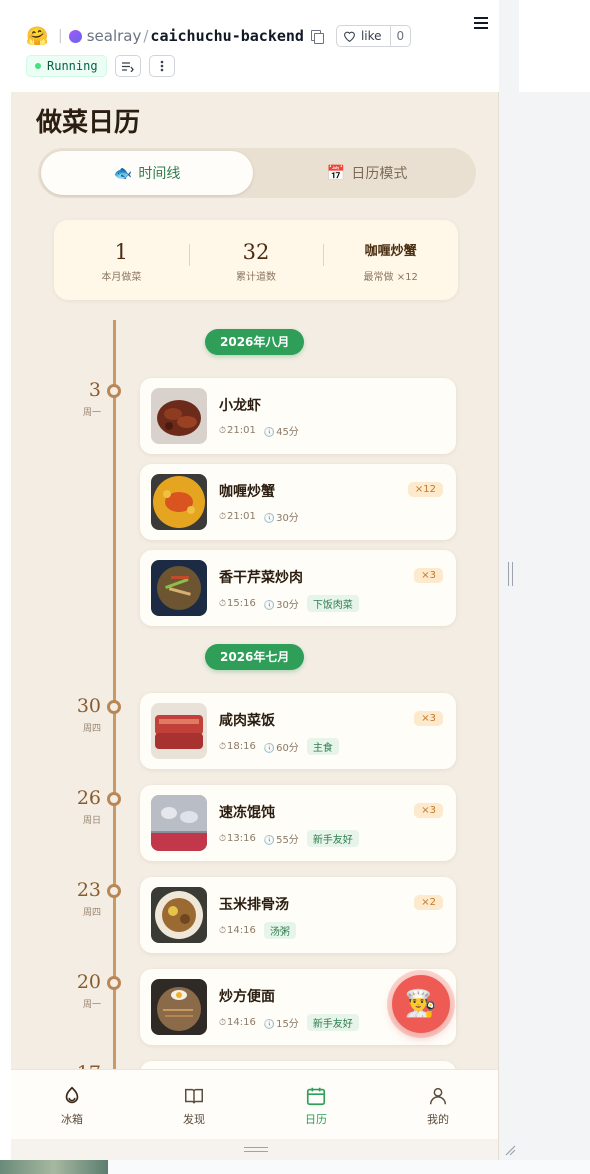 The width and height of the screenshot is (590, 1174). Describe the element at coordinates (421, 1004) in the screenshot. I see `chef-fab-button: 👨‍🍳` at that location.